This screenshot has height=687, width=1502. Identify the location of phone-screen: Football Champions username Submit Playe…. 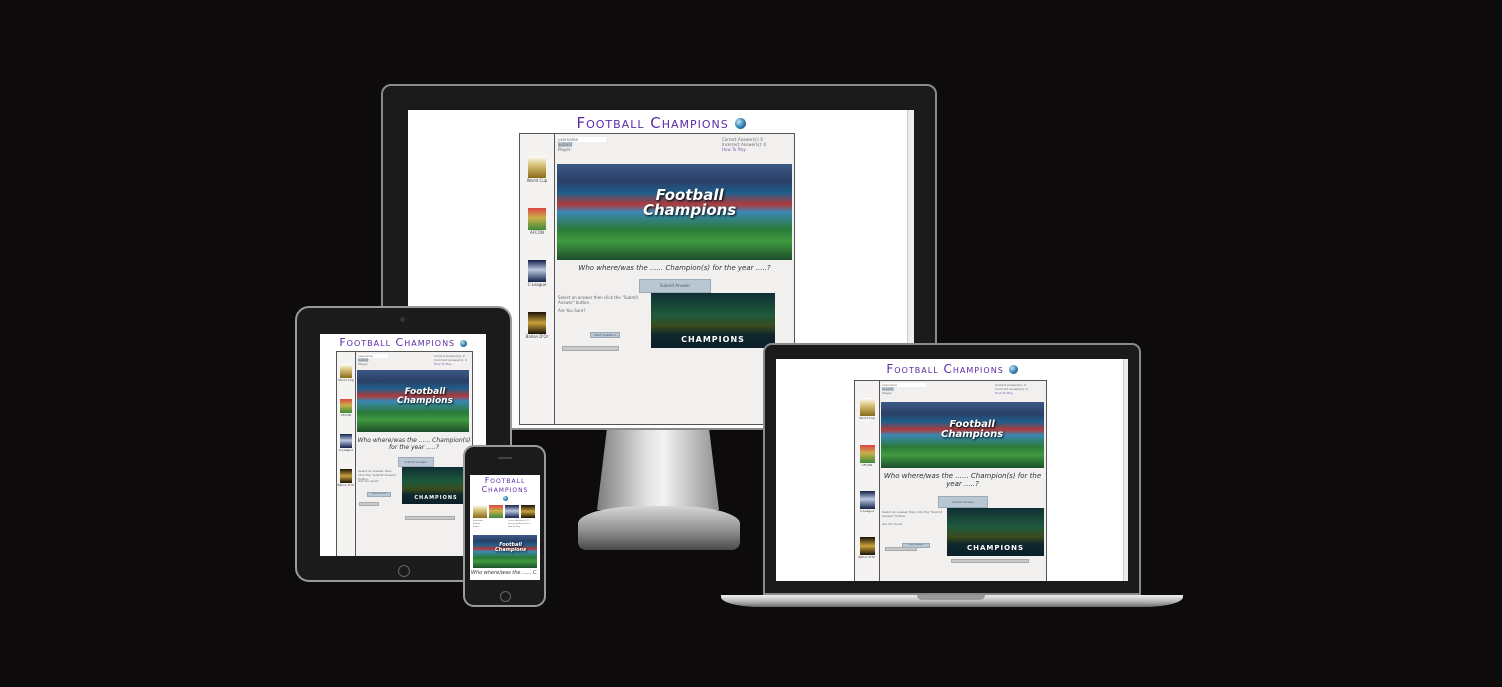
(505, 527).